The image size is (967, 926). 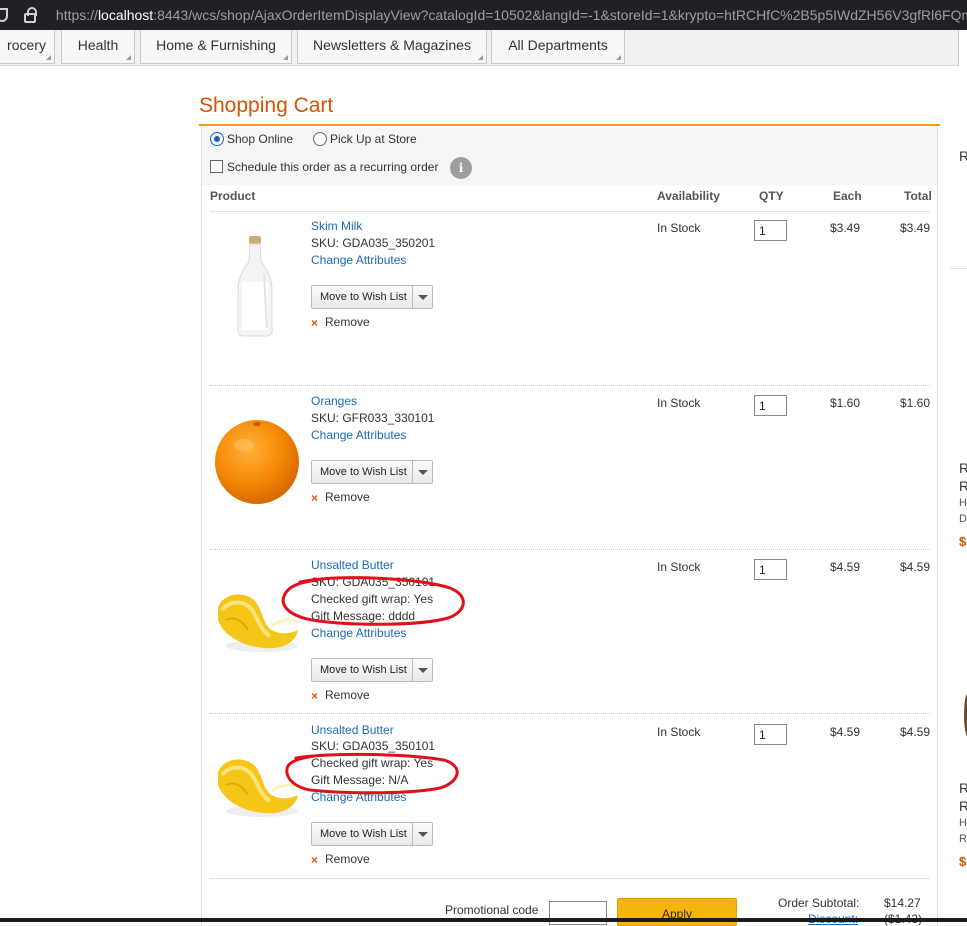 What do you see at coordinates (257, 462) in the screenshot?
I see `oranges-image` at bounding box center [257, 462].